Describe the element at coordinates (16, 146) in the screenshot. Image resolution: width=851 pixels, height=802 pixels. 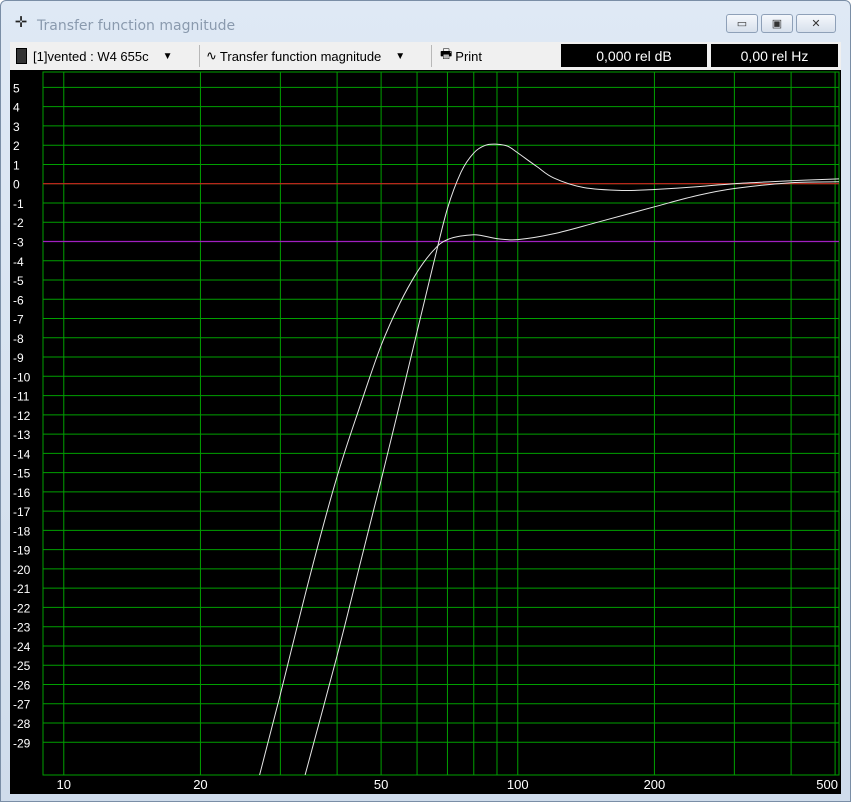
I see `y-tick-label: 2` at that location.